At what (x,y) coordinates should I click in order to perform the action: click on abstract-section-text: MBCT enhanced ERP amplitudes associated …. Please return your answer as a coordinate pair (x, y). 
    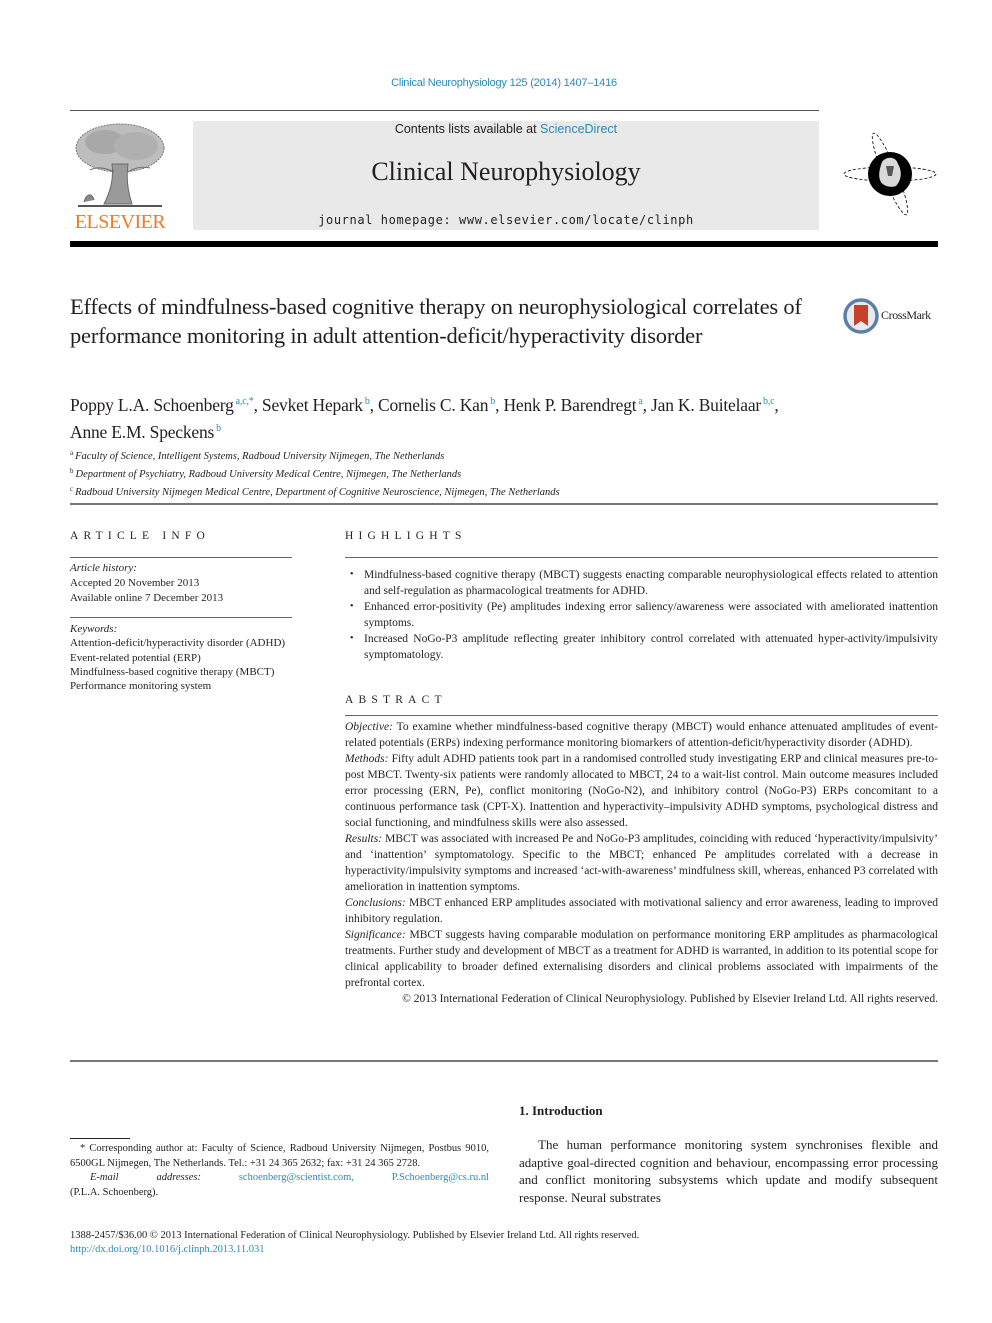
    Looking at the image, I should click on (641, 911).